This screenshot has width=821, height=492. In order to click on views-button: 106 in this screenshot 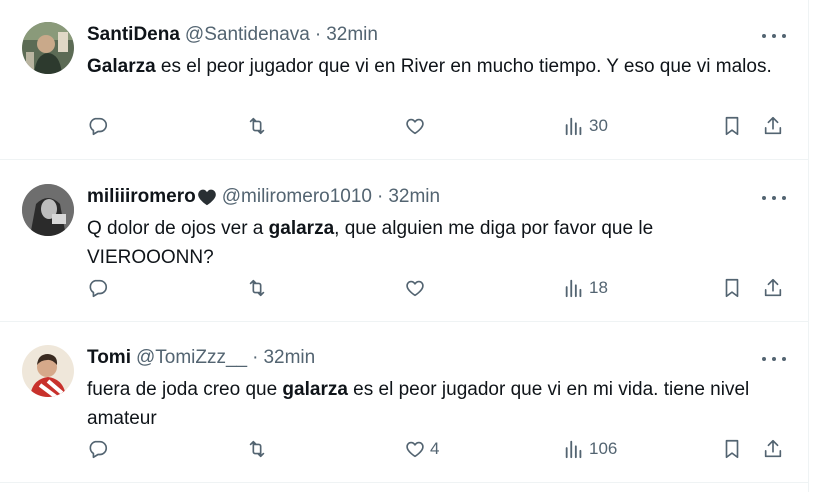, I will do `click(590, 449)`.